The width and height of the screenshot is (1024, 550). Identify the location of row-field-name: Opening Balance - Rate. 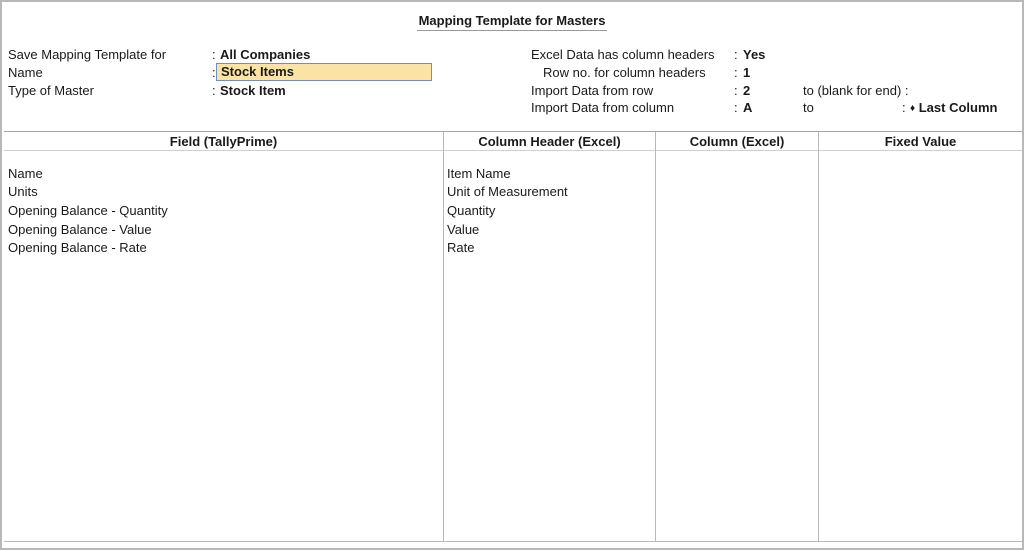
(77, 247).